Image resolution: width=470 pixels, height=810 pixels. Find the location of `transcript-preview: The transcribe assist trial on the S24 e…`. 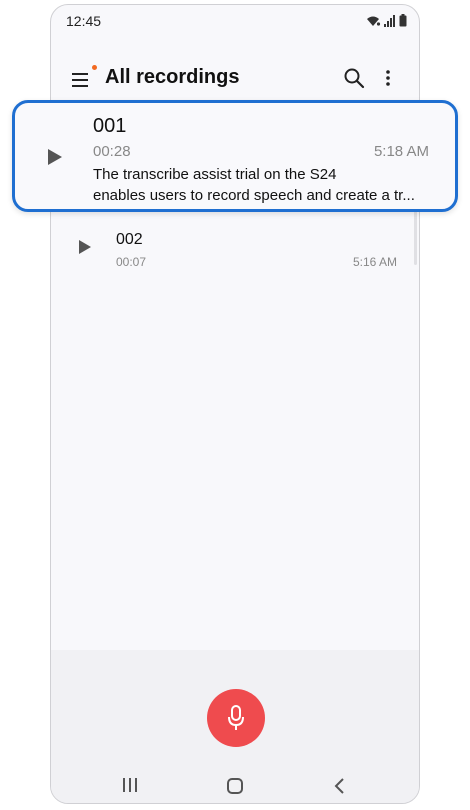

transcript-preview: The transcribe assist trial on the S24 e… is located at coordinates (263, 185).